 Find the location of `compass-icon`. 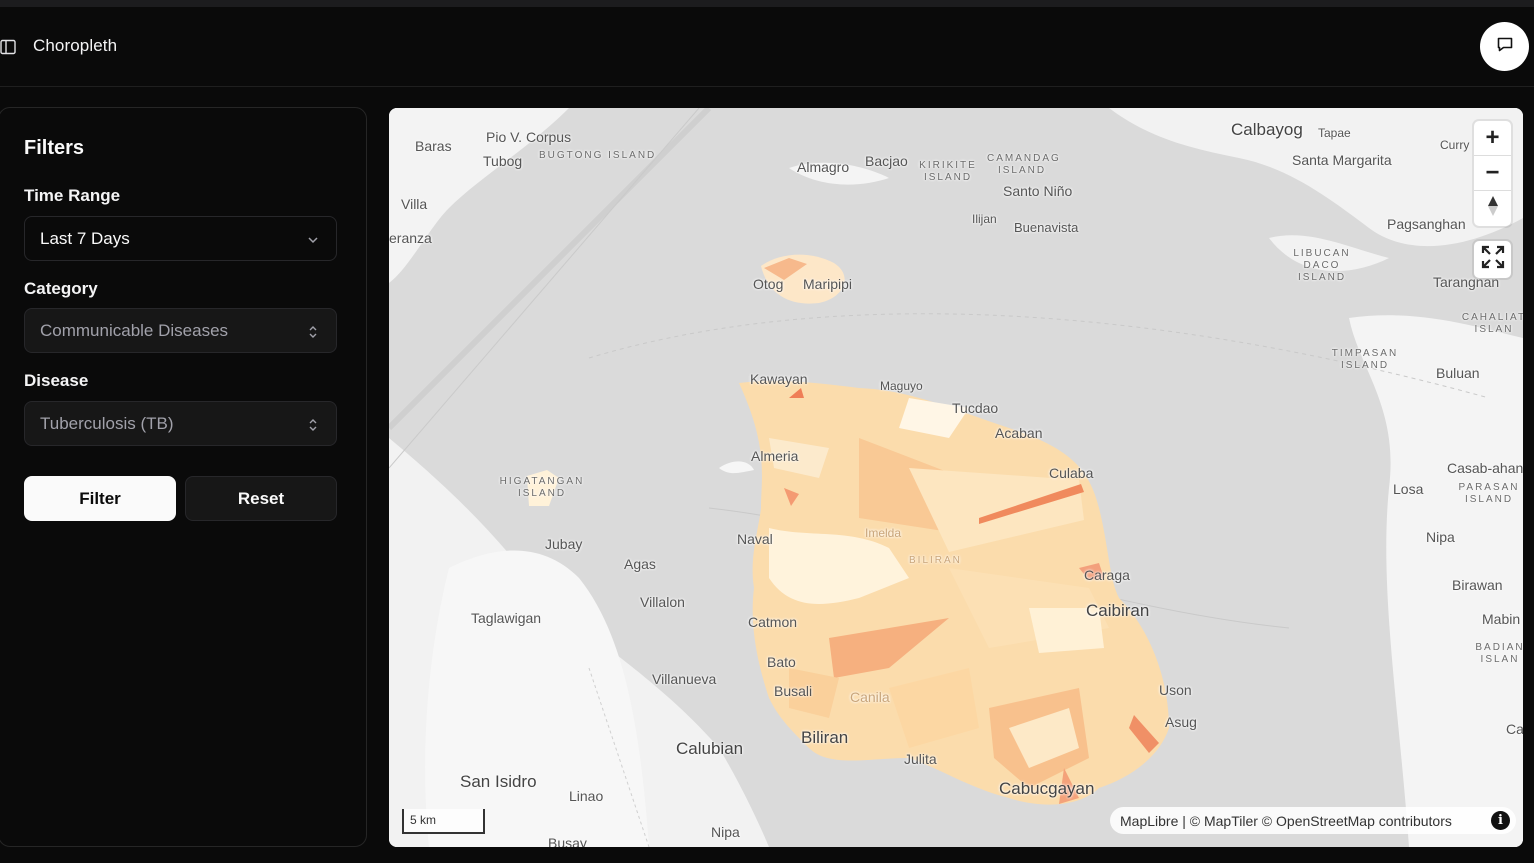

compass-icon is located at coordinates (1493, 208).